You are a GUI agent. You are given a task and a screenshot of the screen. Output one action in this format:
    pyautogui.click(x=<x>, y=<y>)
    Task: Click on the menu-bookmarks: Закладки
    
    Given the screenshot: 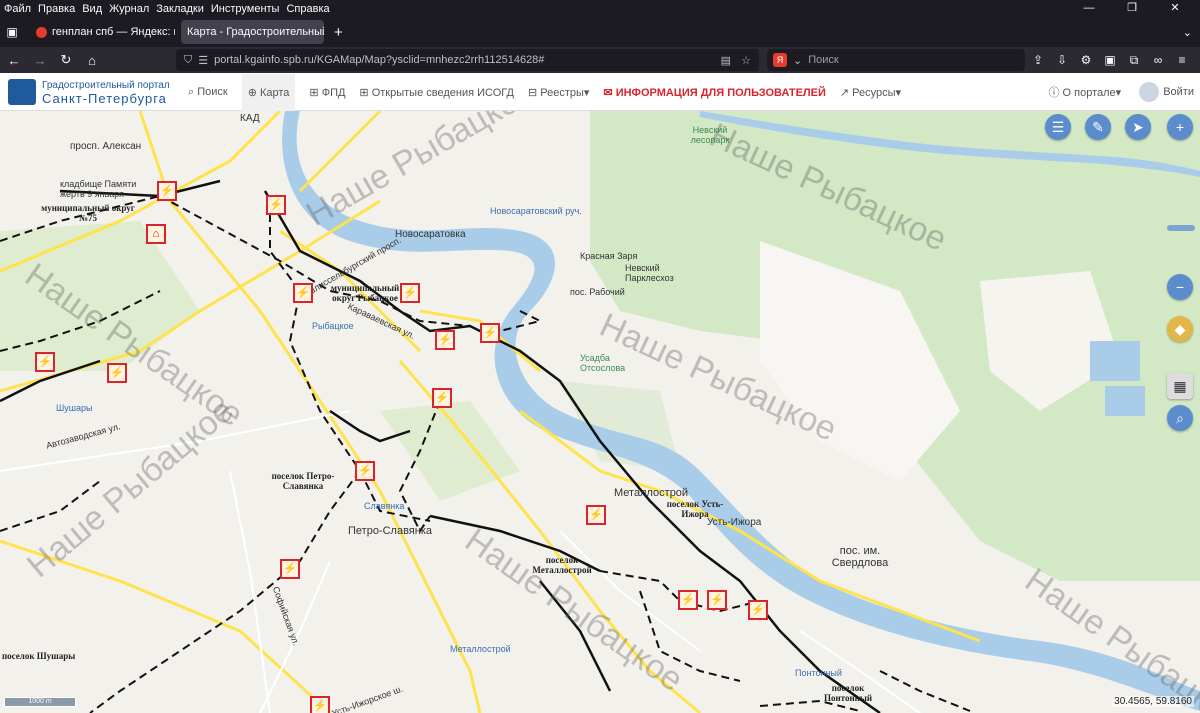 What is the action you would take?
    pyautogui.click(x=180, y=9)
    